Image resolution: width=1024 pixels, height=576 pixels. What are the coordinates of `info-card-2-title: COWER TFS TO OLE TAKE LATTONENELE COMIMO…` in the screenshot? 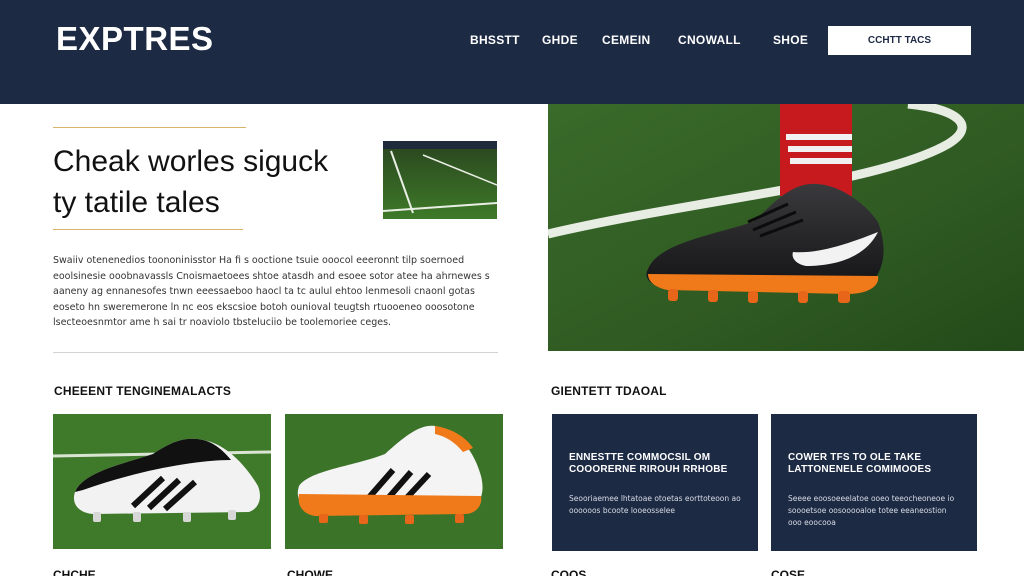 It's located at (860, 463).